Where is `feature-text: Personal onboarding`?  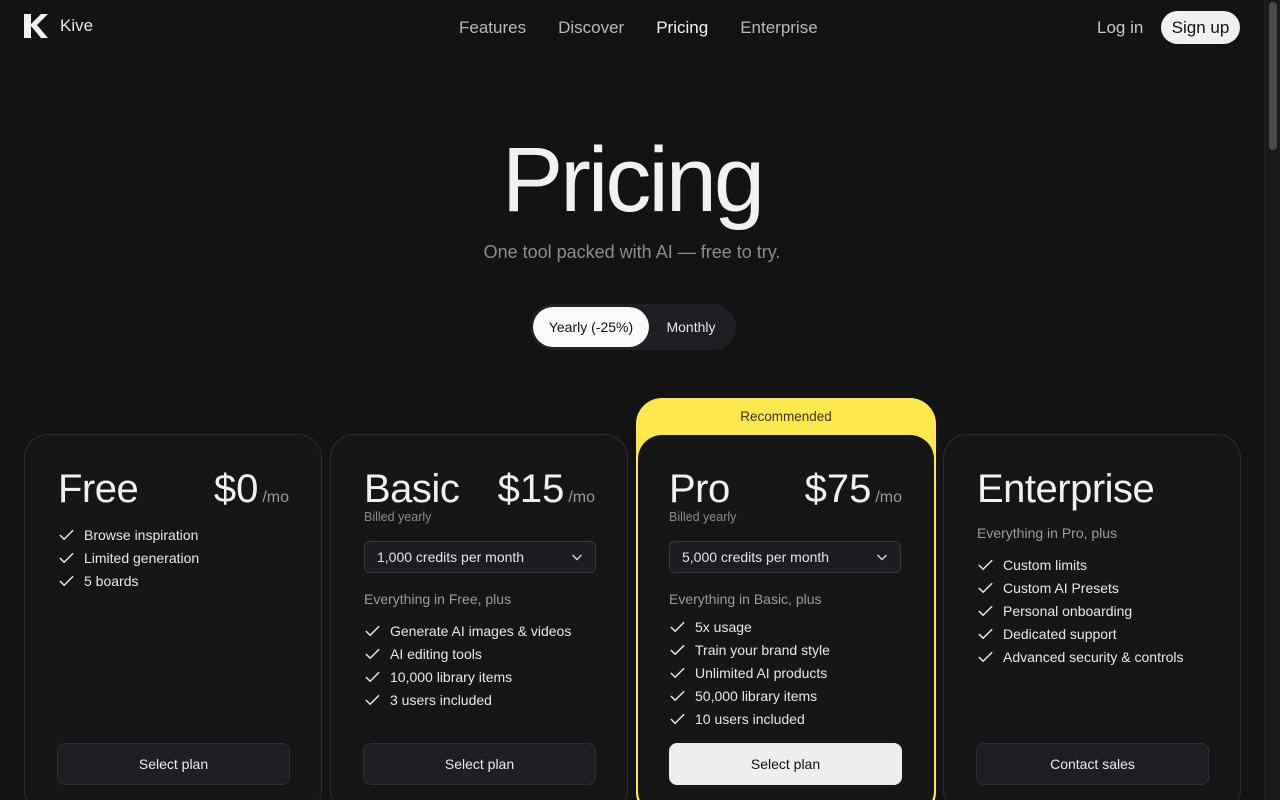
feature-text: Personal onboarding is located at coordinates (1068, 610).